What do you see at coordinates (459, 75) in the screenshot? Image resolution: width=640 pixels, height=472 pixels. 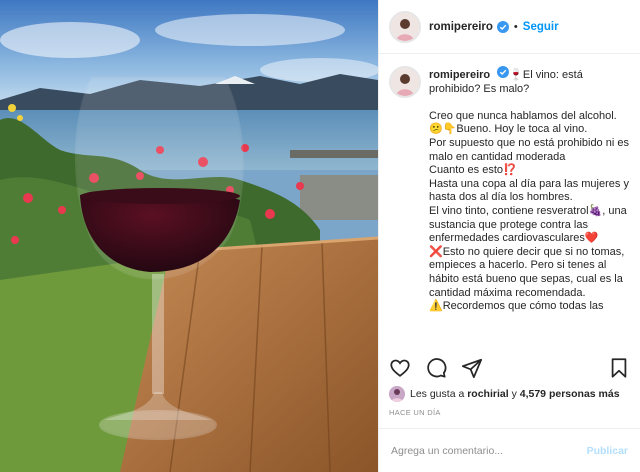 I see `caption-username: romipereiro` at bounding box center [459, 75].